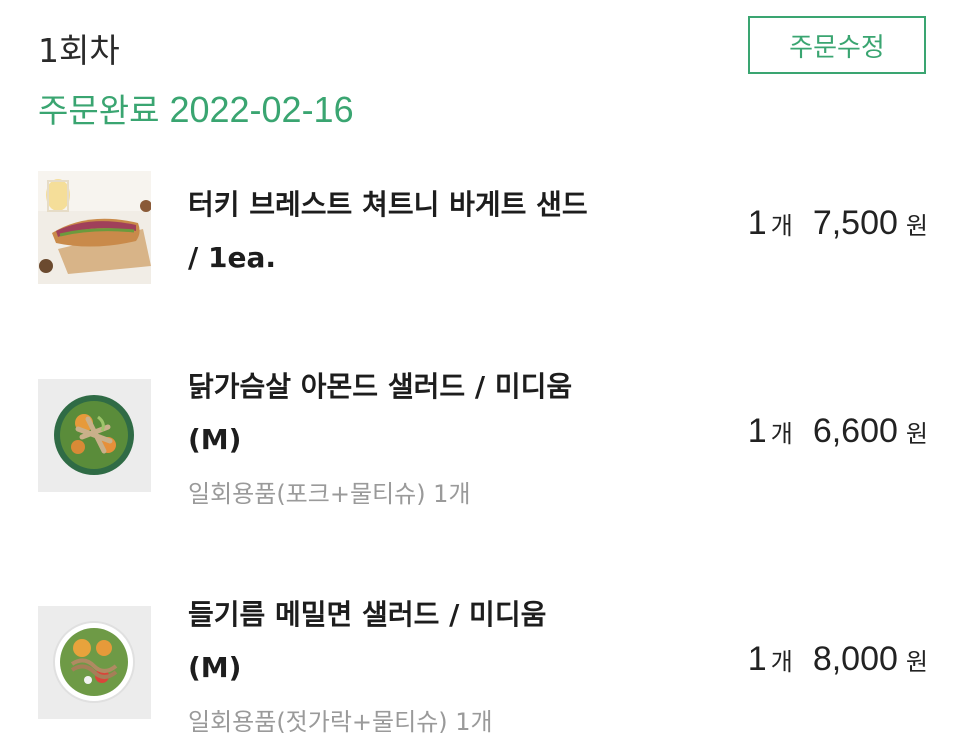 This screenshot has height=749, width=966. What do you see at coordinates (79, 50) in the screenshot?
I see `order-round-title: 1회차` at bounding box center [79, 50].